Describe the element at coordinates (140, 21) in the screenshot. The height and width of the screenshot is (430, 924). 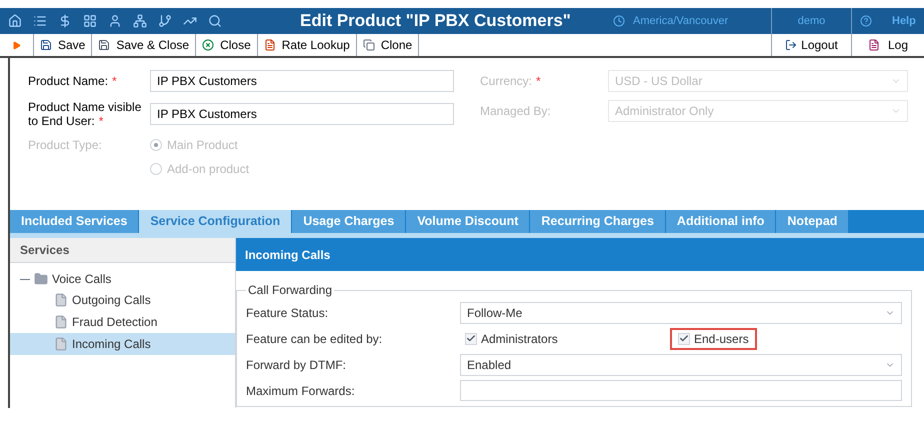
I see `diagram-icon` at that location.